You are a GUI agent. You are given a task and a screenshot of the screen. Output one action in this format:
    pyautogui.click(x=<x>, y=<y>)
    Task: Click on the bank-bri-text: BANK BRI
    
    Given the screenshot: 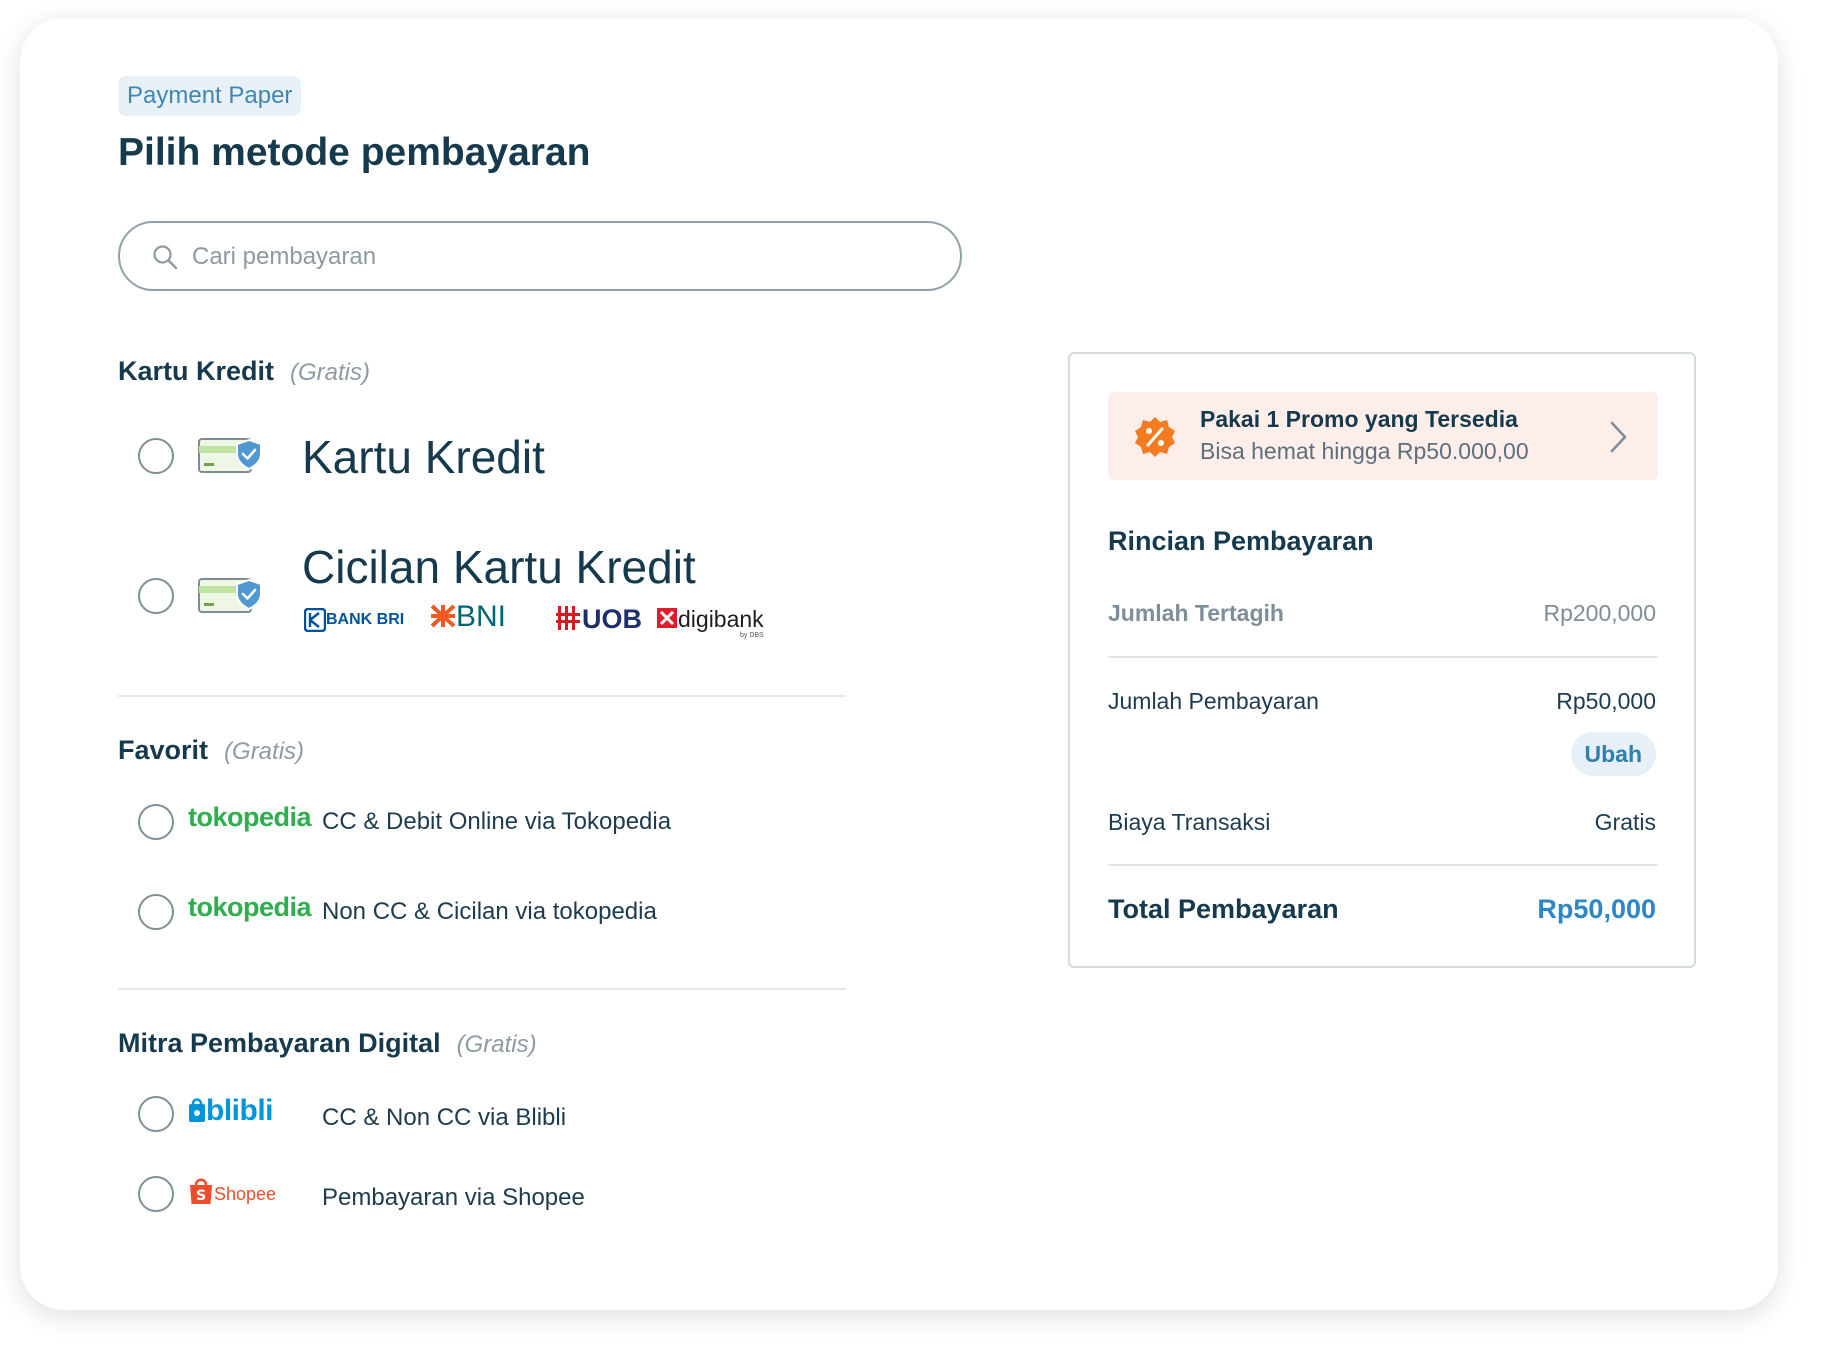 What is the action you would take?
    pyautogui.click(x=365, y=620)
    